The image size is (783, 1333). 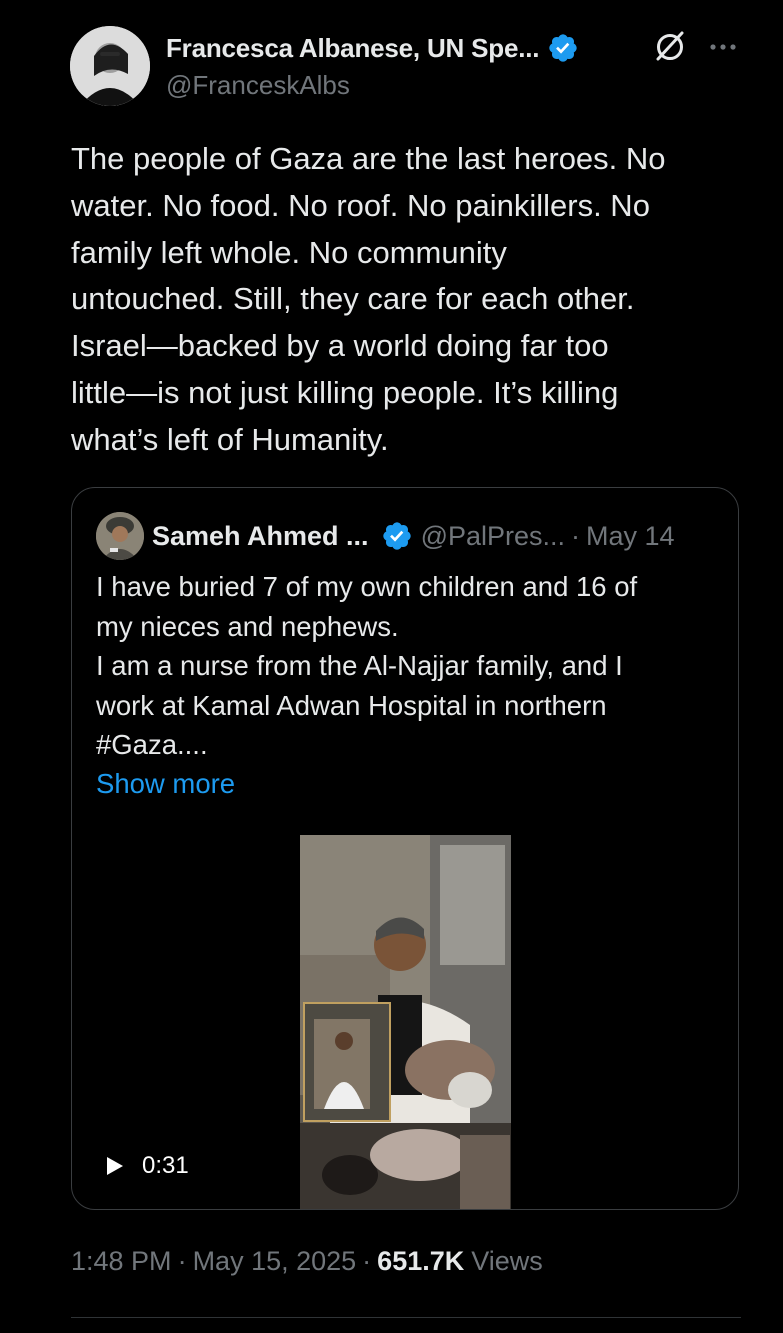 I want to click on tweet-date: May 15, 2025, so click(x=275, y=1261).